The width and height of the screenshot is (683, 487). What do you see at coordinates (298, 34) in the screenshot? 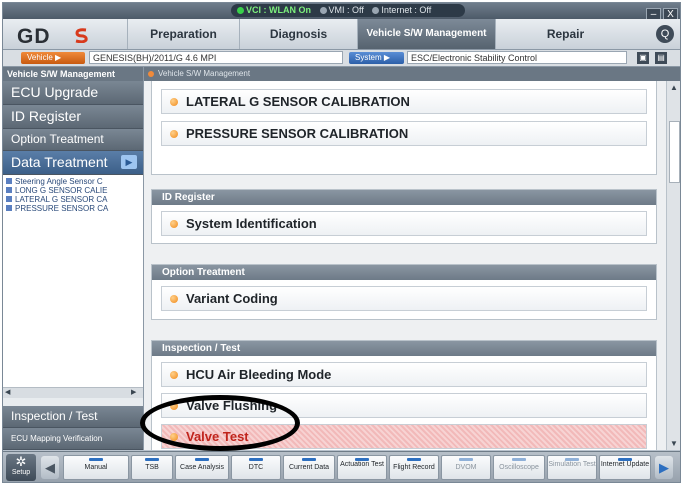
I see `tab-diagnosis: Diagnosis` at bounding box center [298, 34].